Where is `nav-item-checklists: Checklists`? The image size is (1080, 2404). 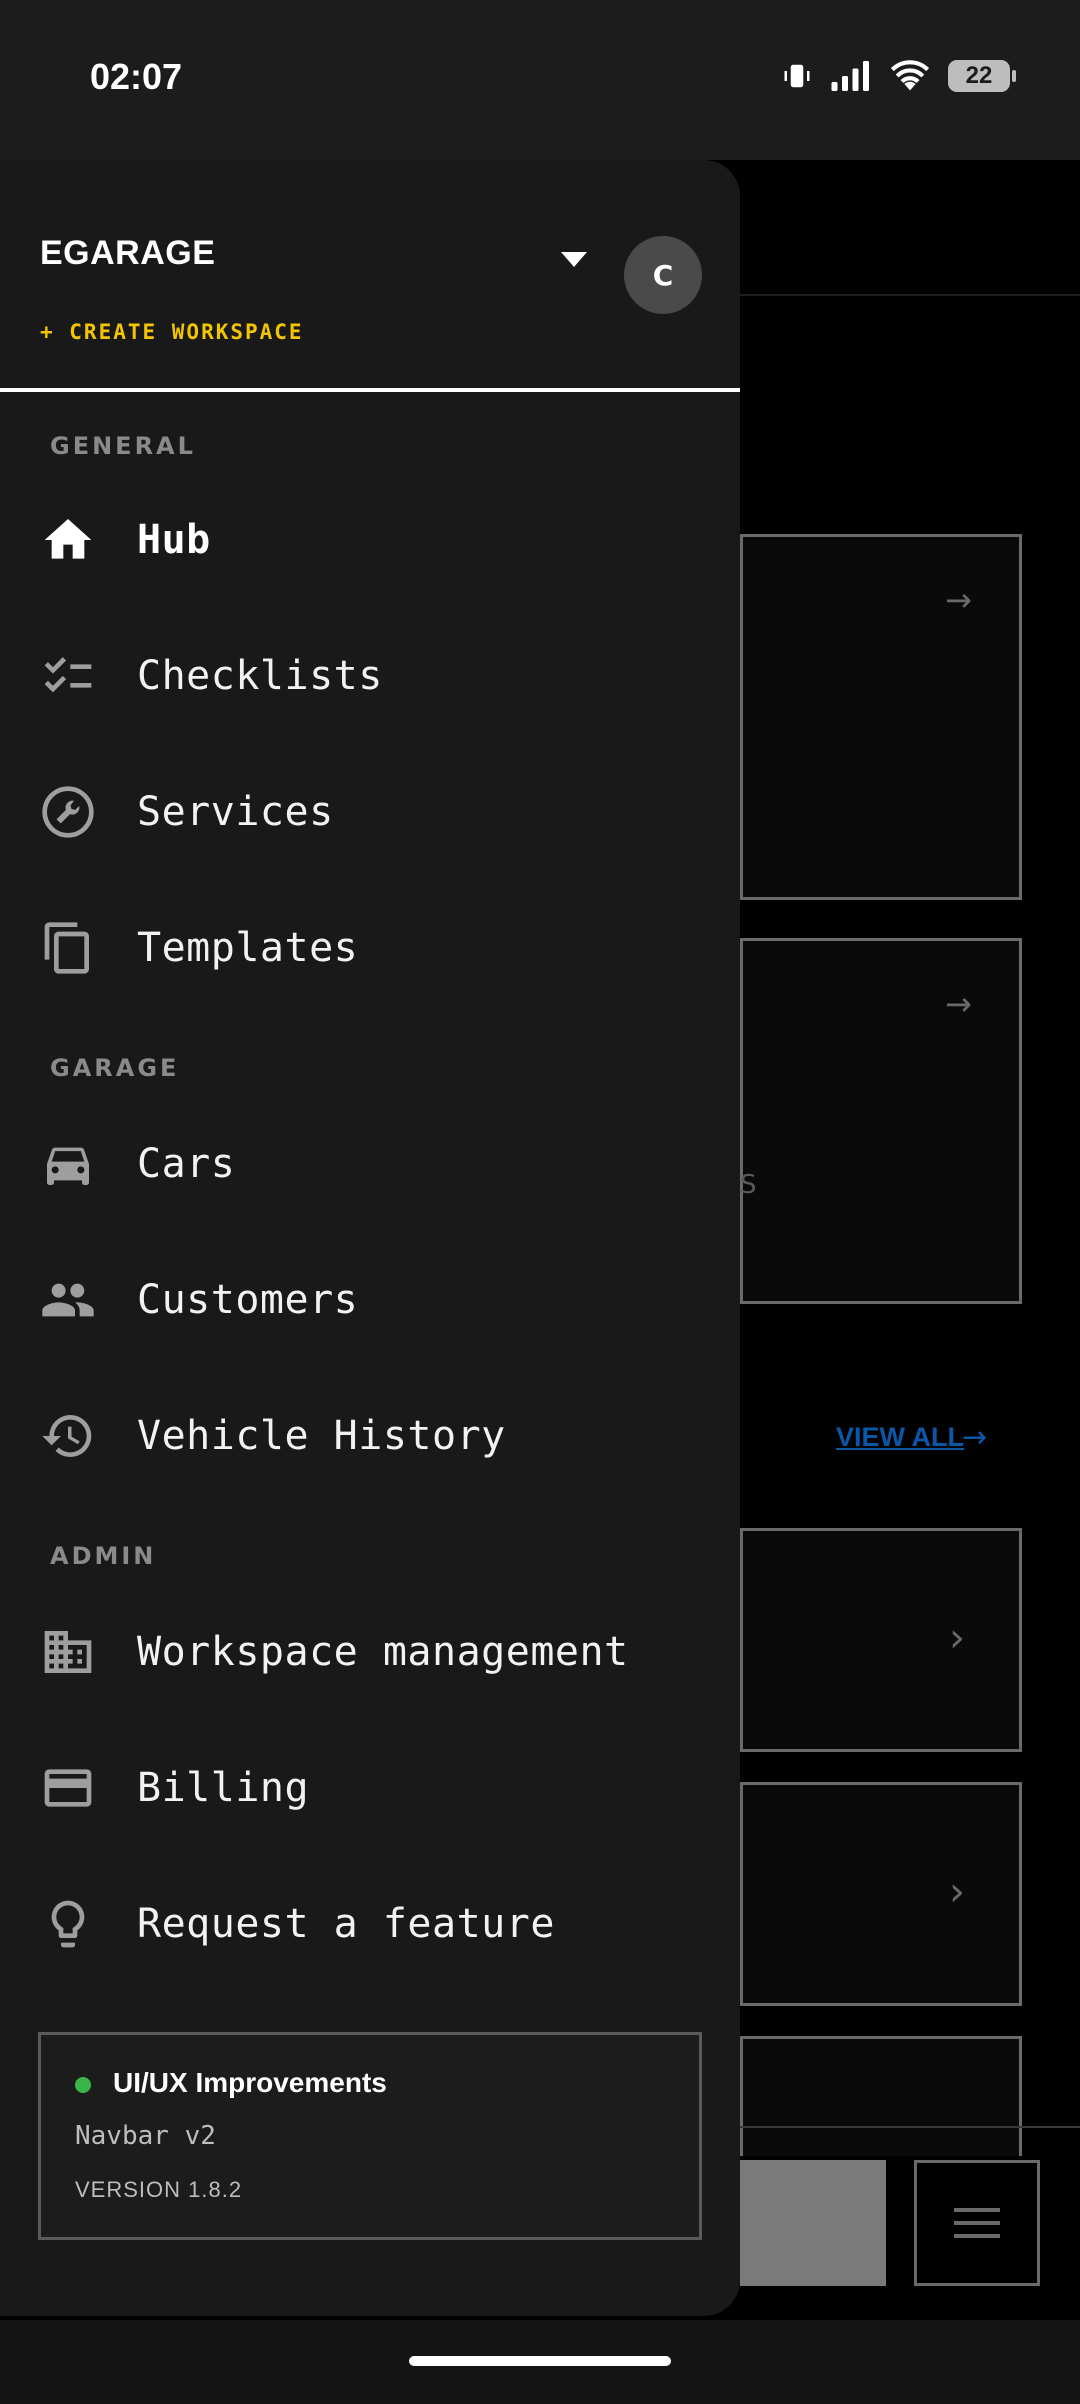 nav-item-checklists: Checklists is located at coordinates (370, 676).